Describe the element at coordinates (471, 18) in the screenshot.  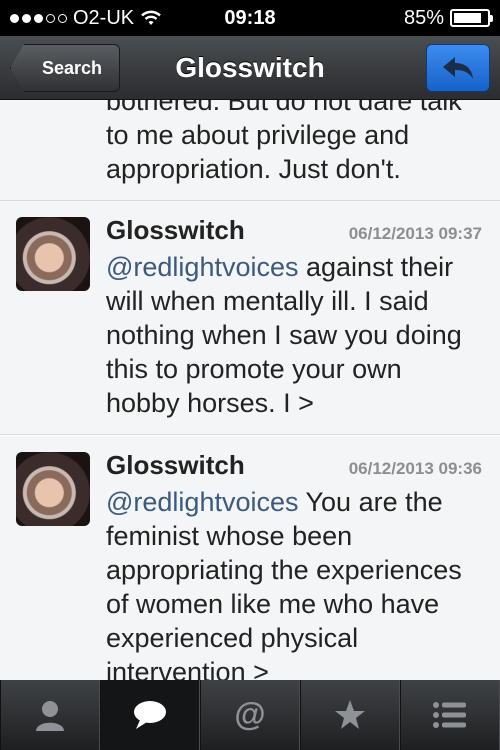
I see `battery-icon` at that location.